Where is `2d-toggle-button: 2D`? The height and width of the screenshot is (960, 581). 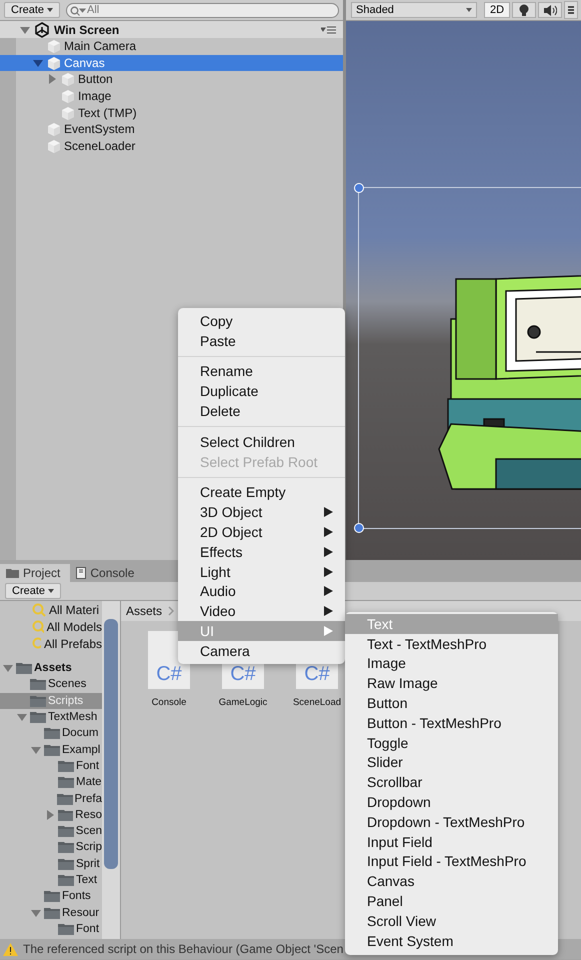
2d-toggle-button: 2D is located at coordinates (497, 10).